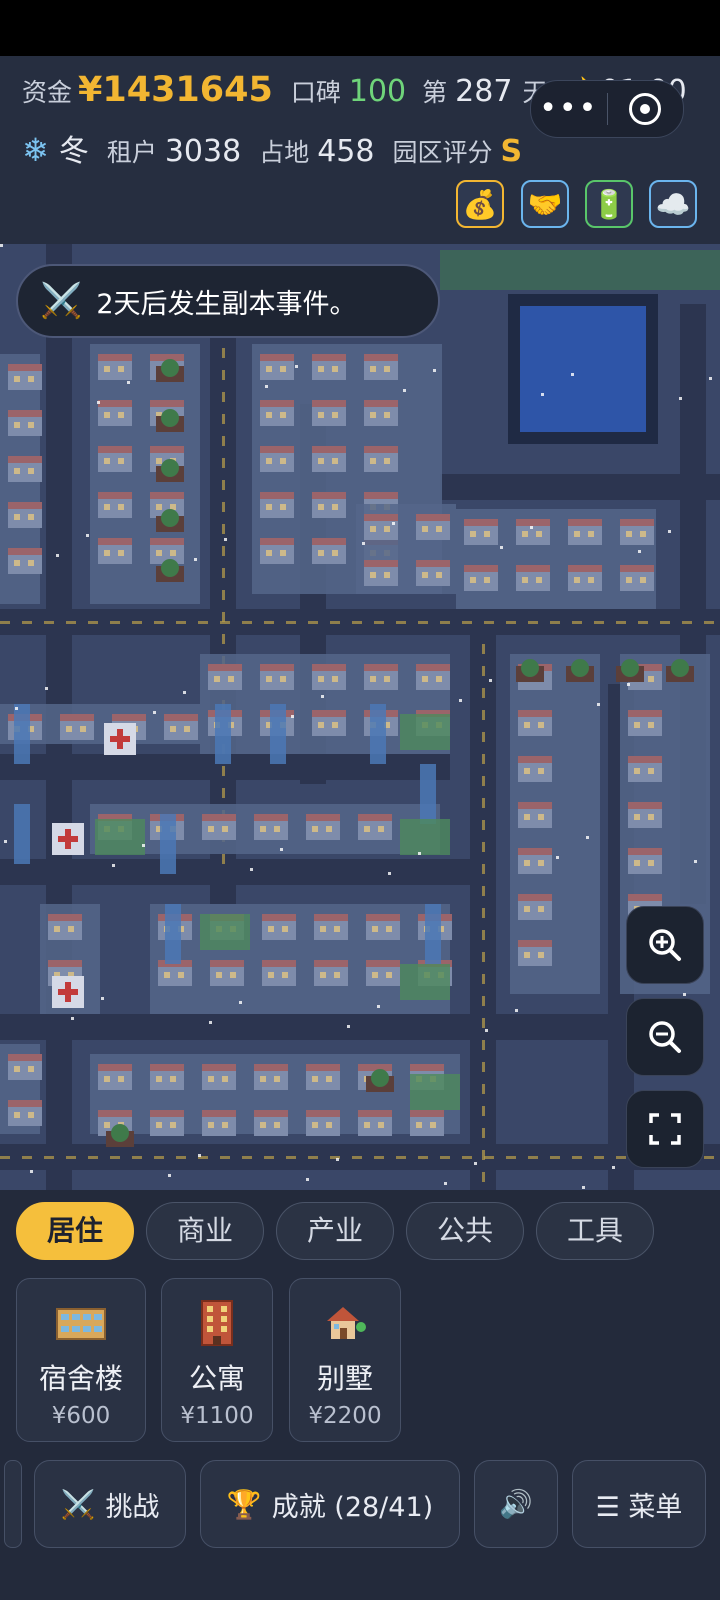 The width and height of the screenshot is (720, 1600). What do you see at coordinates (442, 152) in the screenshot?
I see `rating-label: 园区评分` at bounding box center [442, 152].